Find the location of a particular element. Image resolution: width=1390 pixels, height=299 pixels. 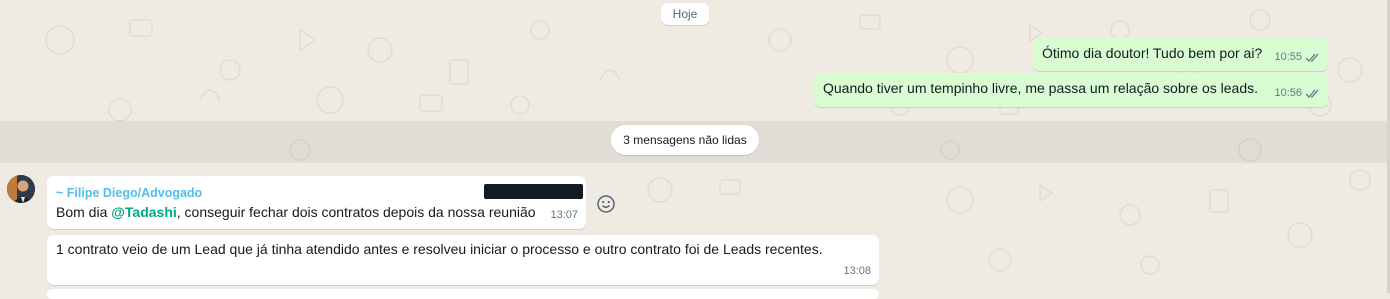

message-meta: 10:56 is located at coordinates (1297, 93).